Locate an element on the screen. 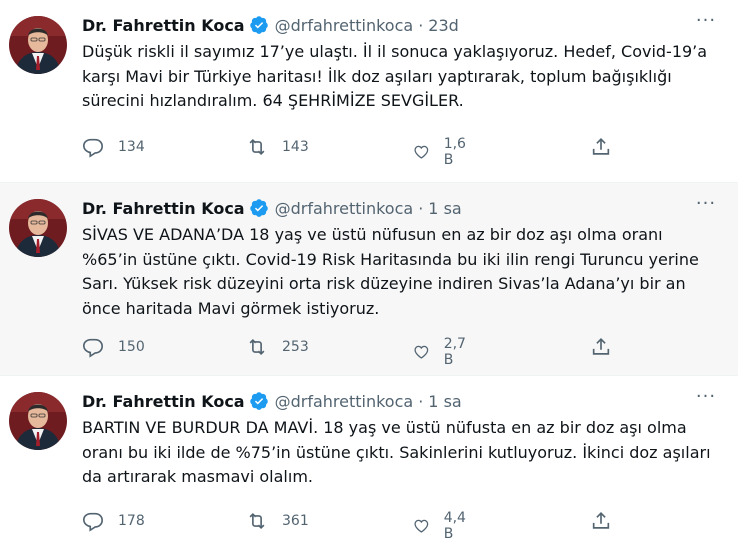 The width and height of the screenshot is (738, 544). like-button: 4,4 B is located at coordinates (442, 526).